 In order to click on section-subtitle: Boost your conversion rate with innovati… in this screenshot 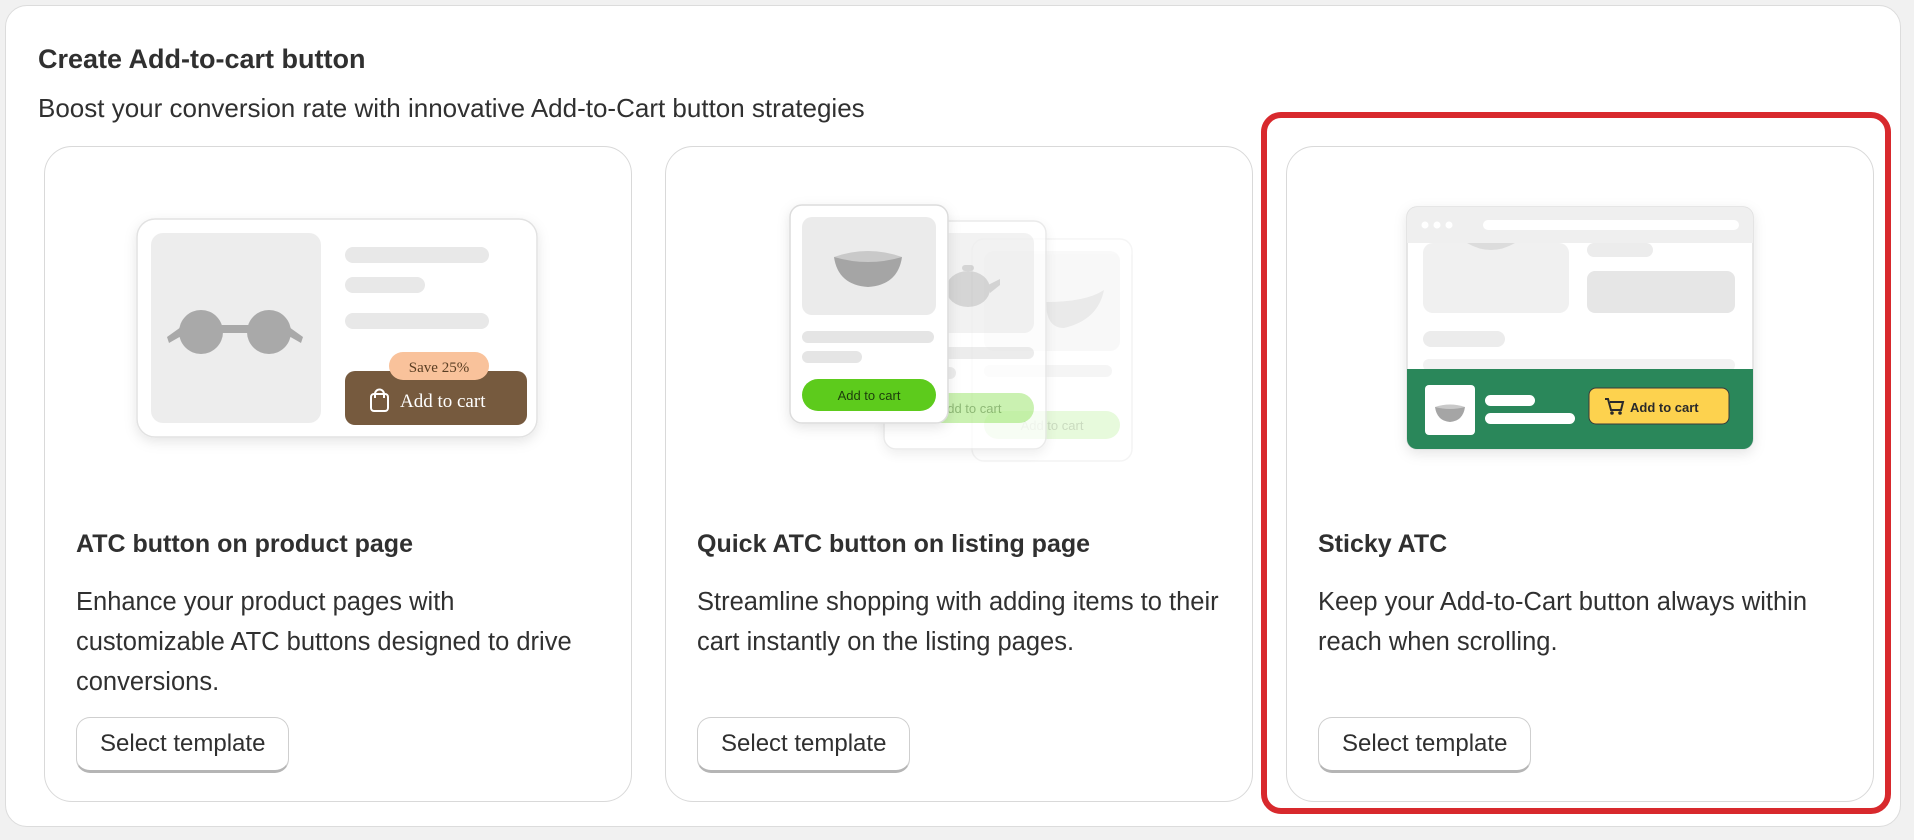, I will do `click(451, 108)`.